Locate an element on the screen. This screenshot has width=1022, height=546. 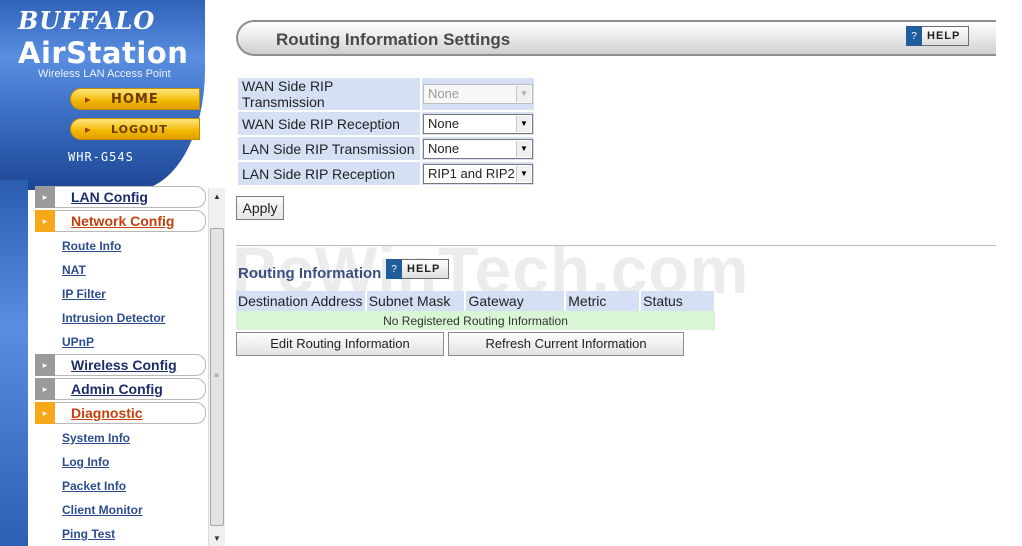
select-value: RIP1 and RIP2 is located at coordinates (471, 173).